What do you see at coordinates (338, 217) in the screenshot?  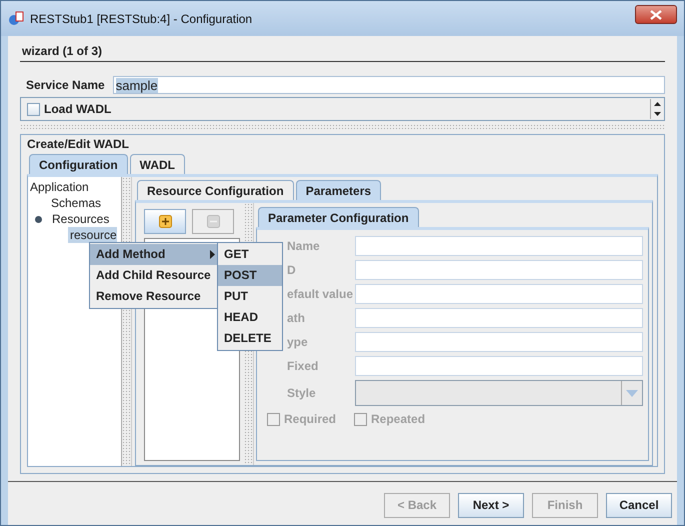 I see `tab: Parameter Configuration` at bounding box center [338, 217].